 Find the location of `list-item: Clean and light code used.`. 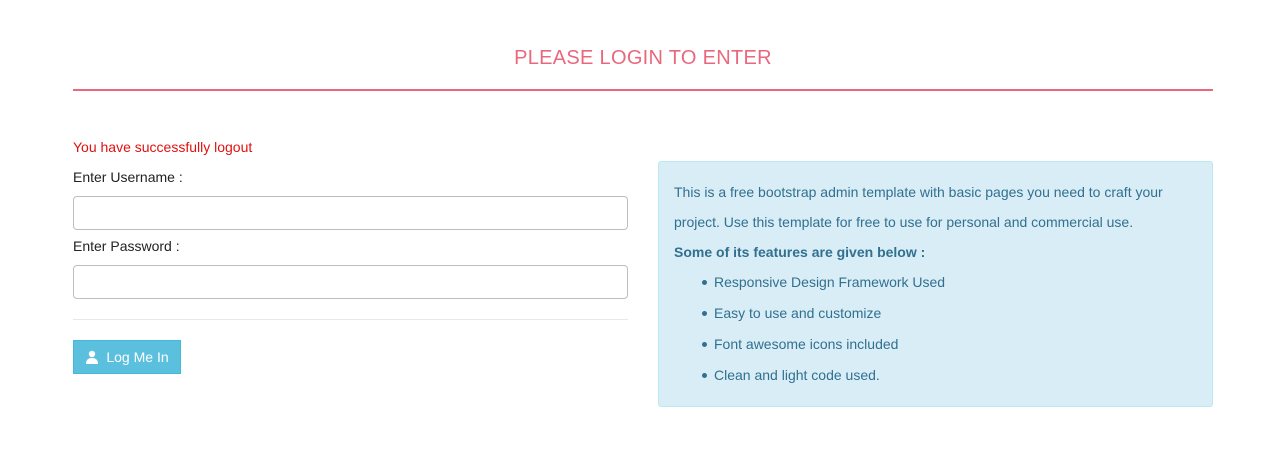

list-item: Clean and light code used. is located at coordinates (949, 375).